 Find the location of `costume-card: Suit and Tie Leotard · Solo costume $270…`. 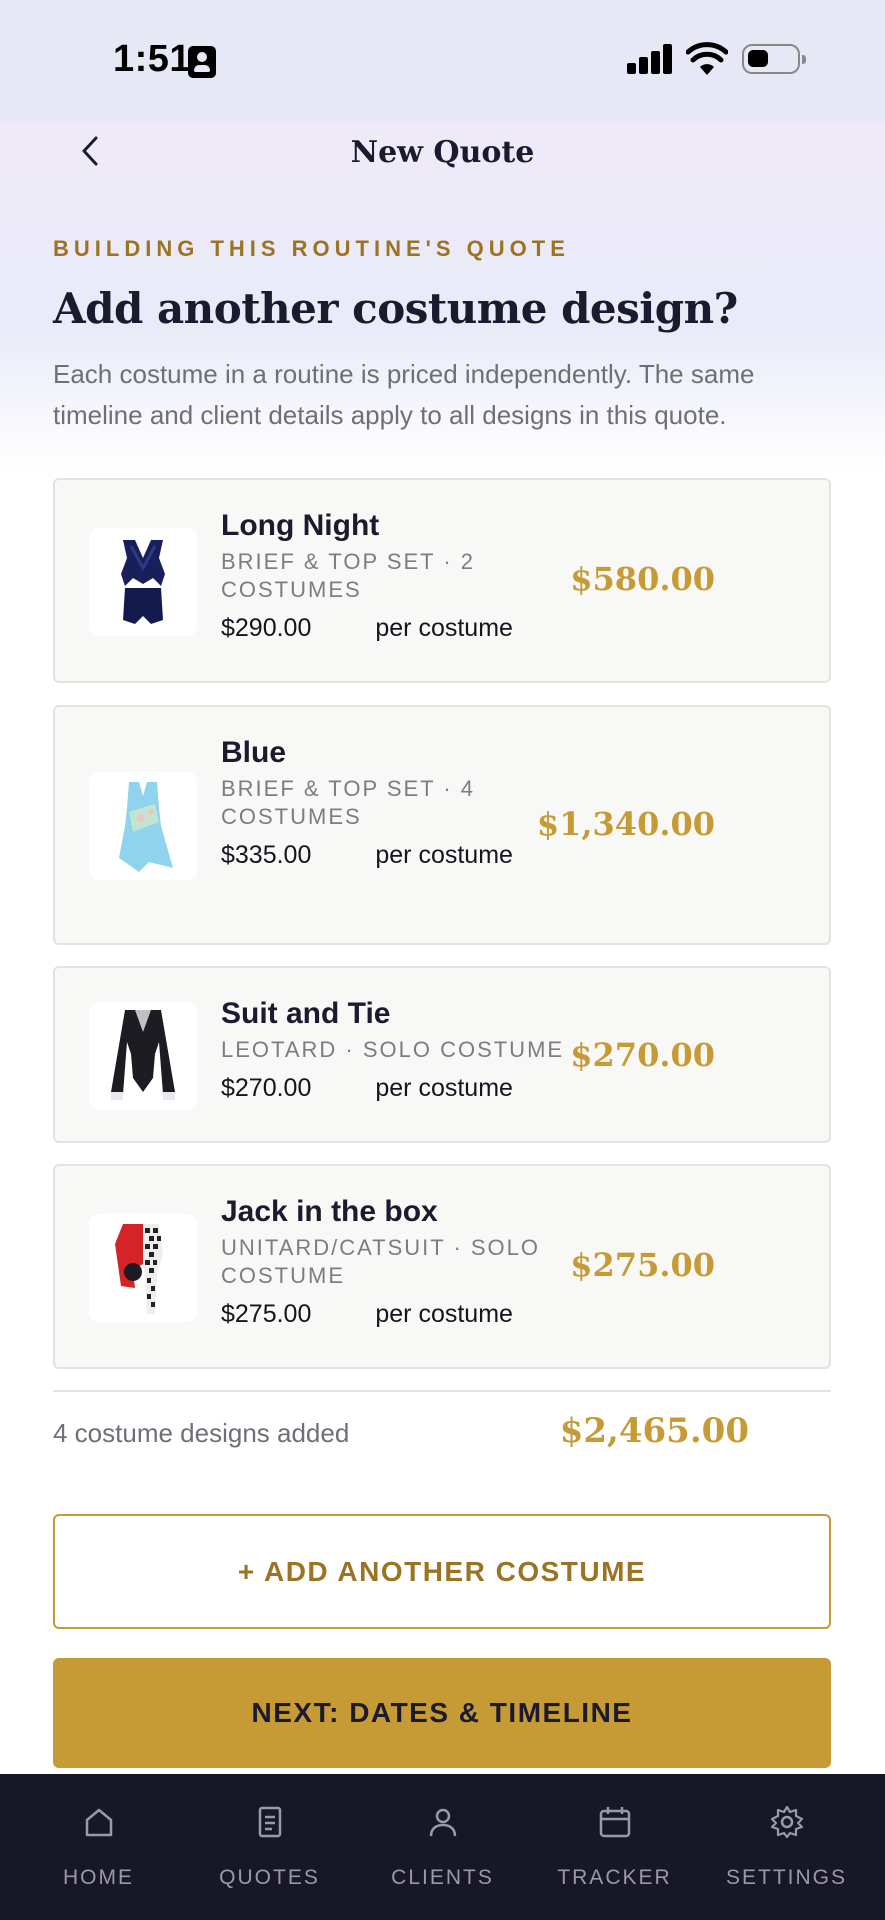

costume-card: Suit and Tie Leotard · Solo costume $270… is located at coordinates (442, 1054).